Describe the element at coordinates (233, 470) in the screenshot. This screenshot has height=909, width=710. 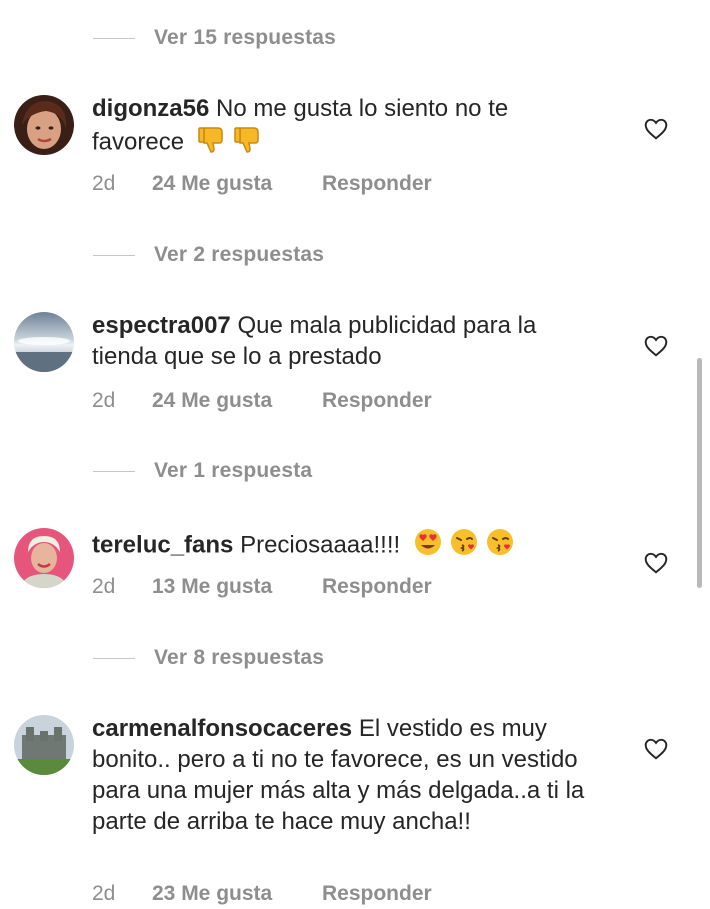
I see `view-replies-label: Ver 1 respuesta` at that location.